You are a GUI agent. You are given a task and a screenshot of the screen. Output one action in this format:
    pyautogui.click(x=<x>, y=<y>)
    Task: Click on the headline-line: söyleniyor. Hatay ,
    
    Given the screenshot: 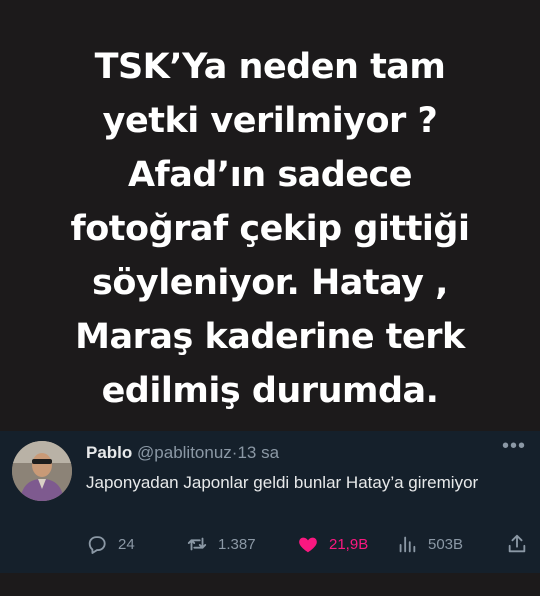 What is the action you would take?
    pyautogui.click(x=270, y=283)
    